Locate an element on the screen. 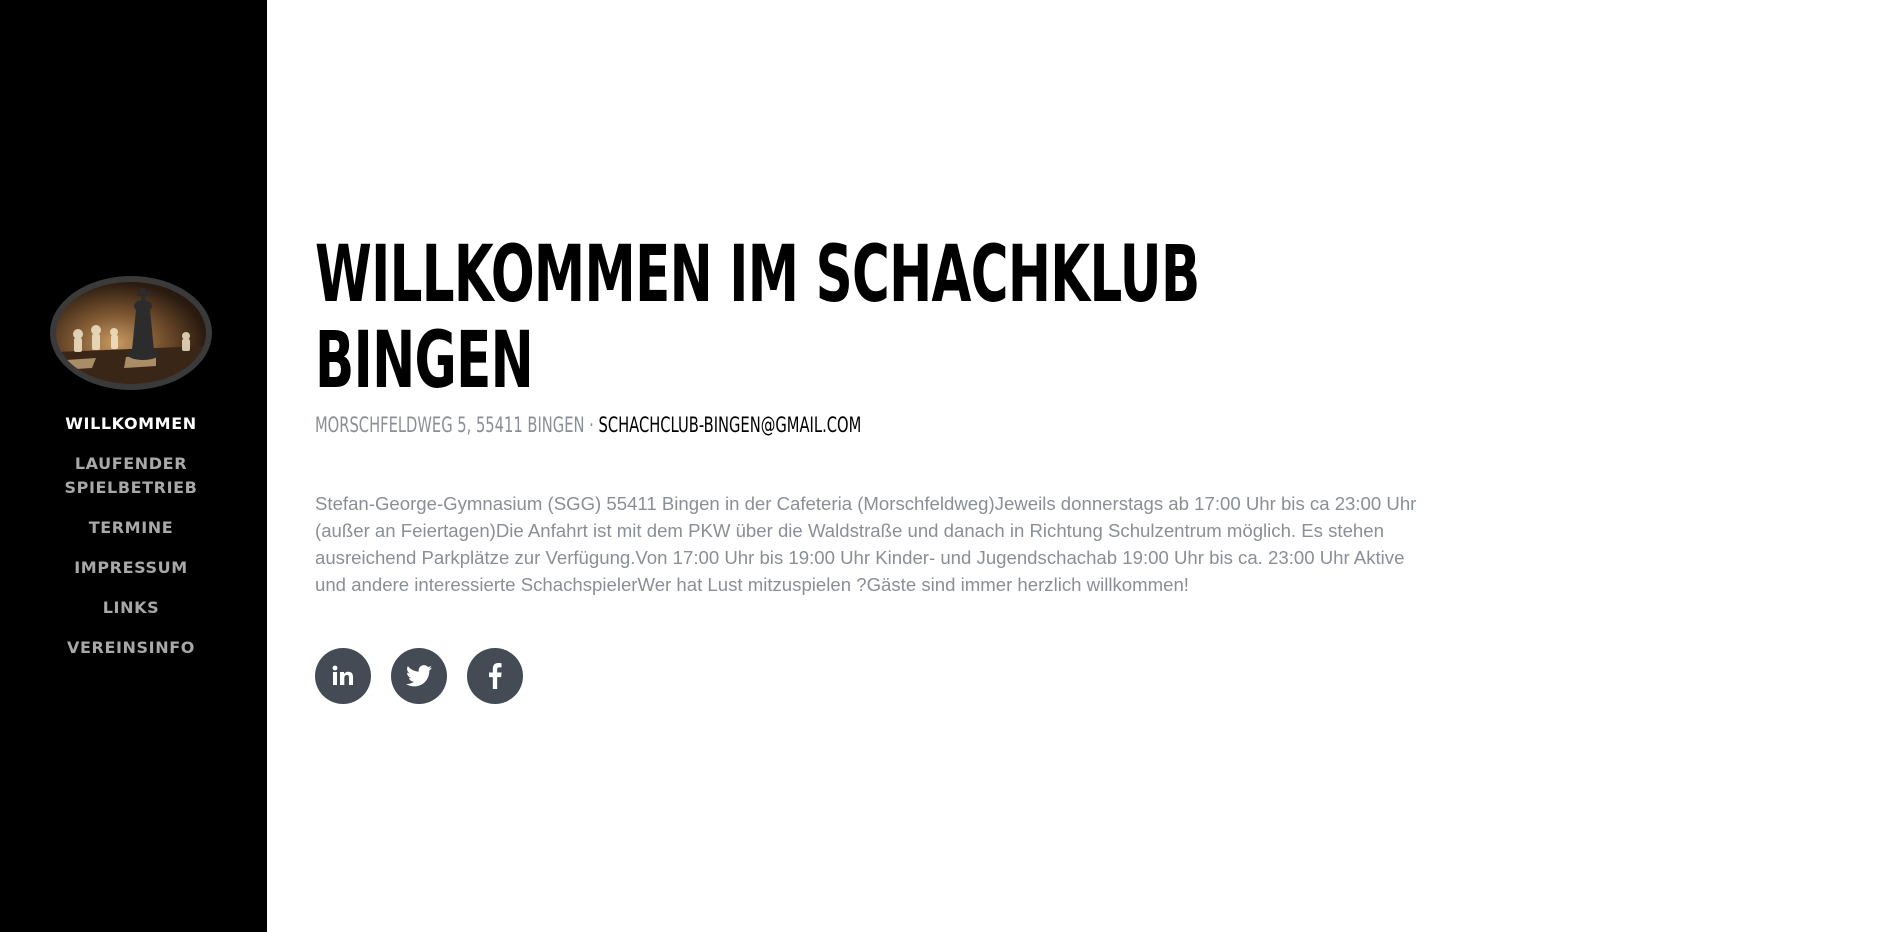 The width and height of the screenshot is (1885, 932). nav-item-laufender-spielbetrieb: LAUFENDER SPIELBETRIEB is located at coordinates (131, 476).